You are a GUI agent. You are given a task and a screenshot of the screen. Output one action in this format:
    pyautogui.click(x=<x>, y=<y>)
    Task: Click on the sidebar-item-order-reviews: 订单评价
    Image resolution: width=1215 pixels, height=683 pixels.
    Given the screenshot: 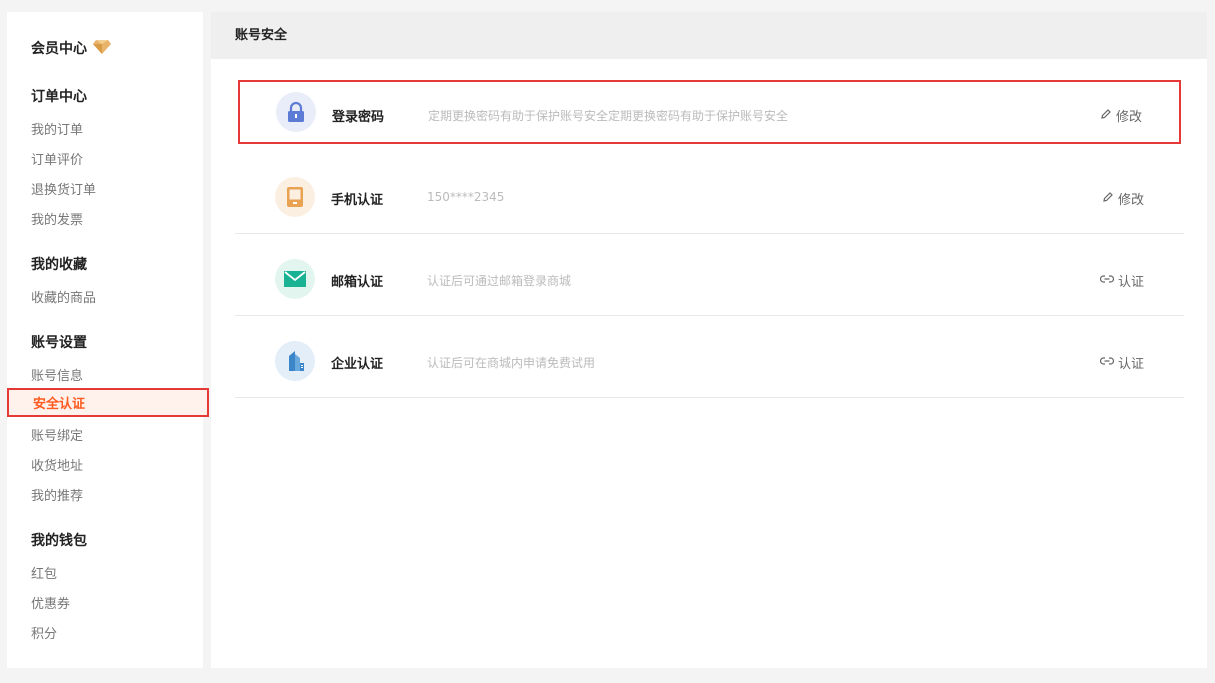 What is the action you would take?
    pyautogui.click(x=57, y=158)
    